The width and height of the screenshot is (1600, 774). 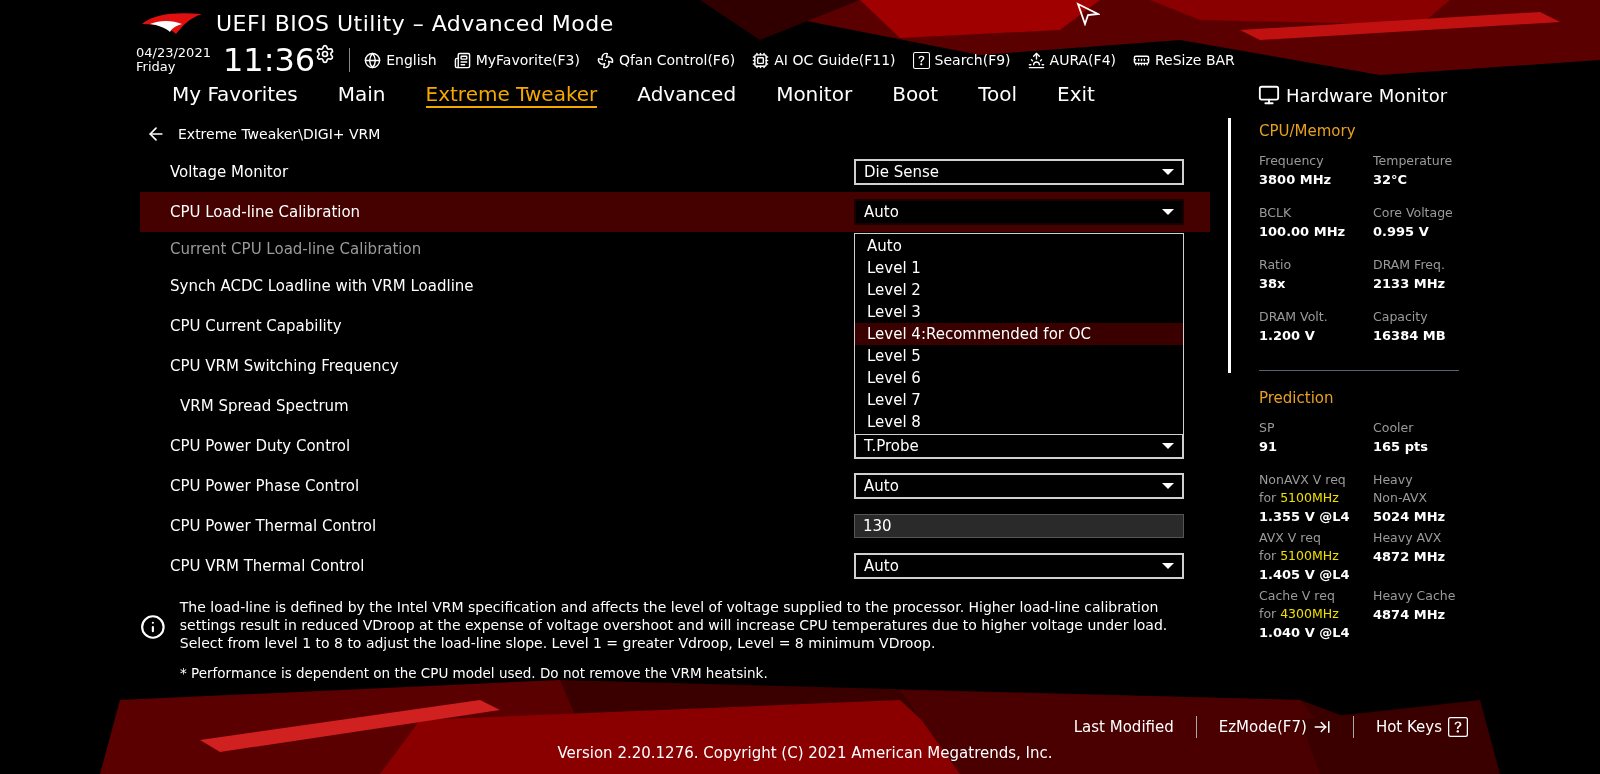 What do you see at coordinates (1292, 161) in the screenshot?
I see `stat-label: Frequency` at bounding box center [1292, 161].